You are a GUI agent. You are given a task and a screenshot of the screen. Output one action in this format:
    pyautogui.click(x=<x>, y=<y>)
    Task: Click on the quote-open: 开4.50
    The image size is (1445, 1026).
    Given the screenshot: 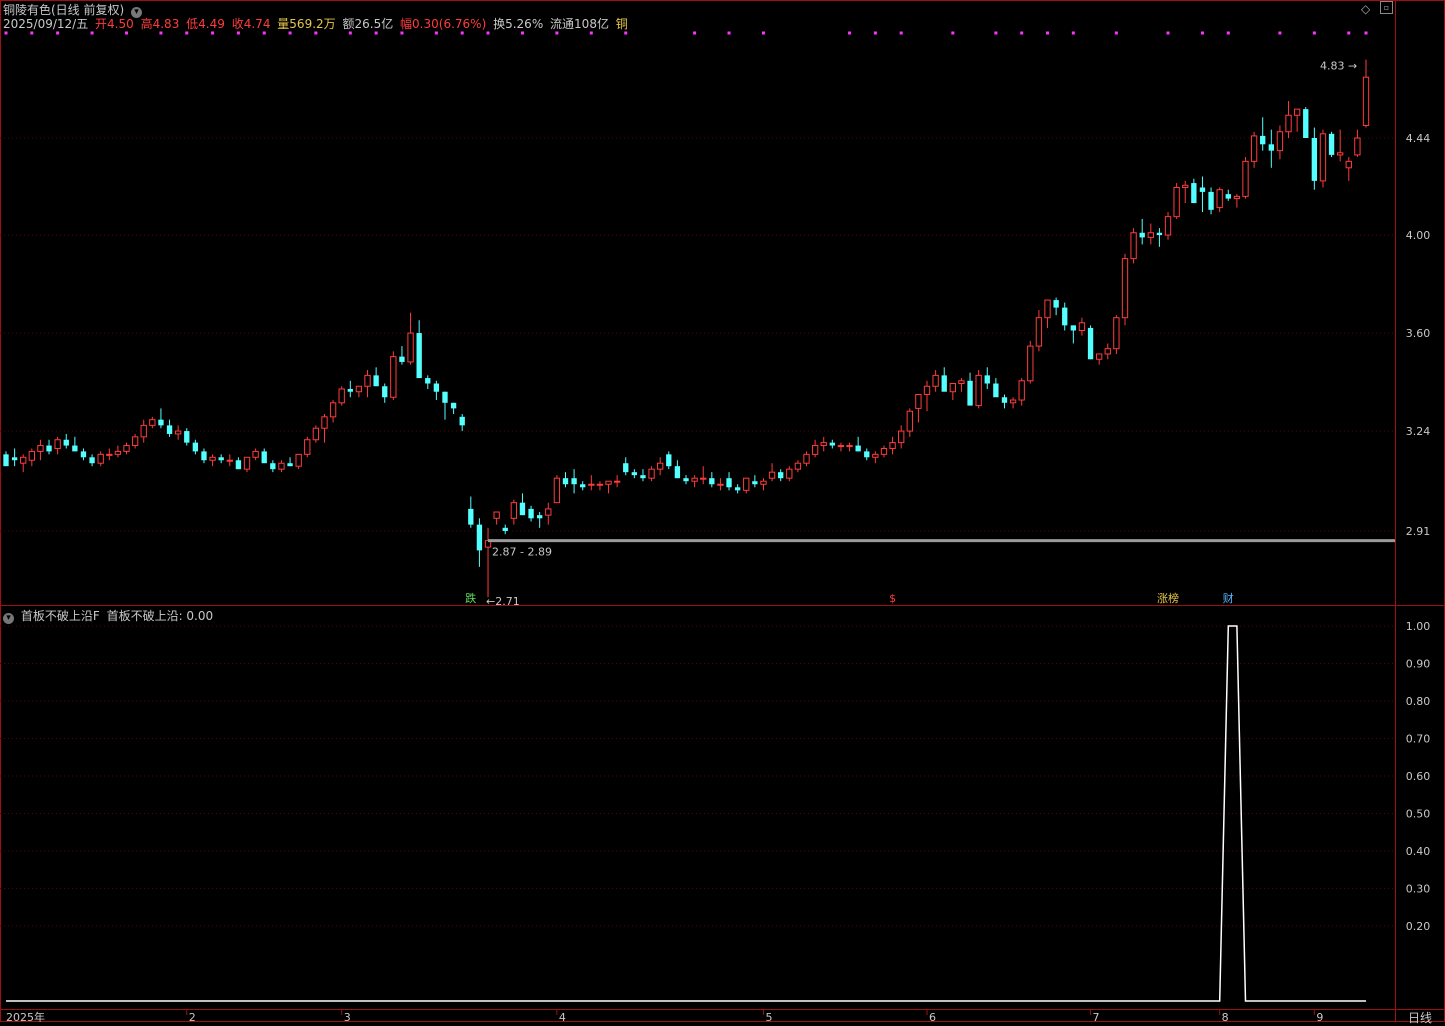 What is the action you would take?
    pyautogui.click(x=114, y=24)
    